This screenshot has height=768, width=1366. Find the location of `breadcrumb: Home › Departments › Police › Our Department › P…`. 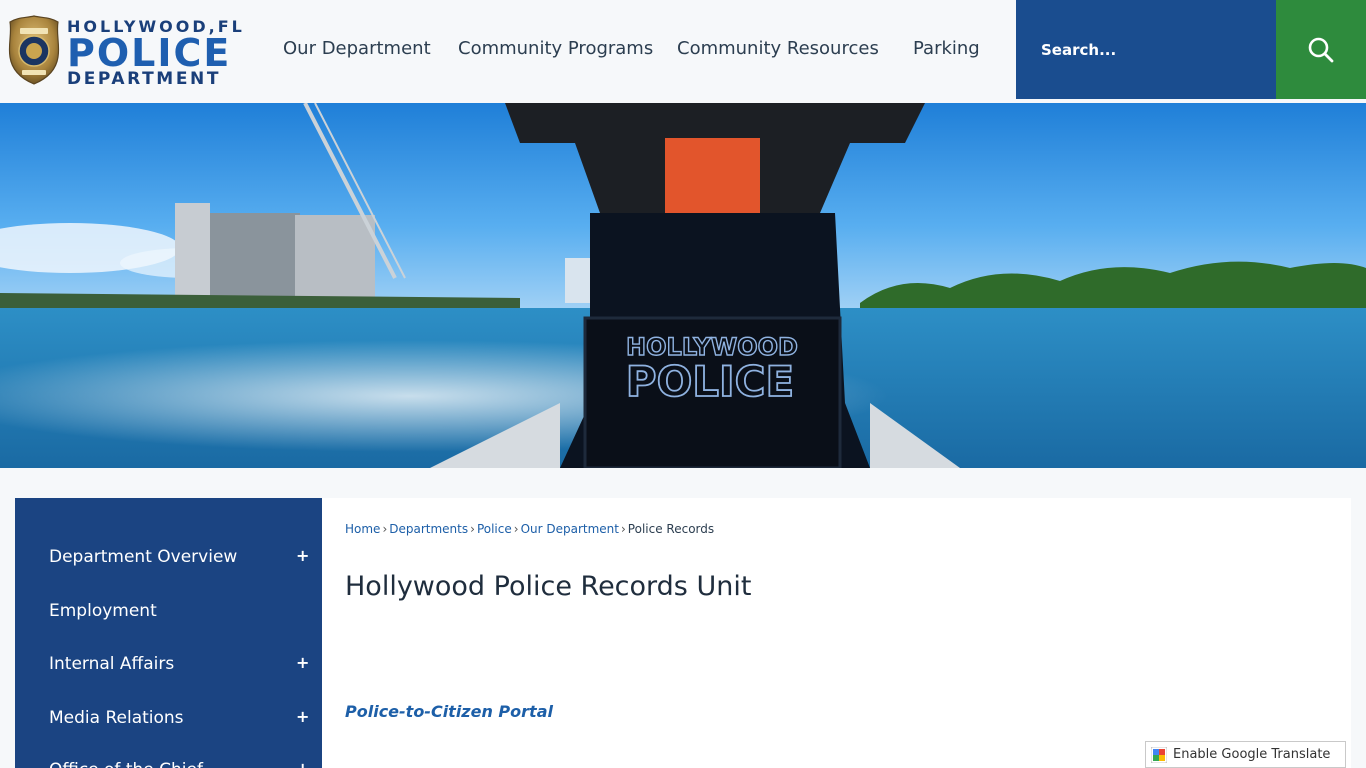

breadcrumb: Home › Departments › Police › Our Department › P… is located at coordinates (530, 529).